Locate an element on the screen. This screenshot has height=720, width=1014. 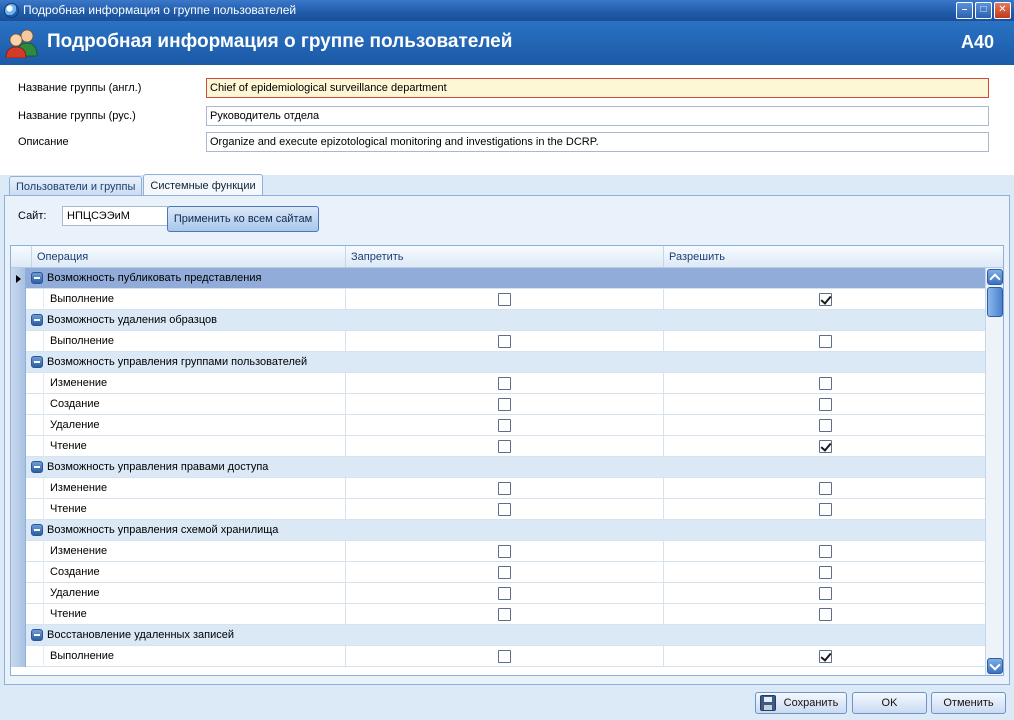
cancel-button: Отменить is located at coordinates (968, 703).